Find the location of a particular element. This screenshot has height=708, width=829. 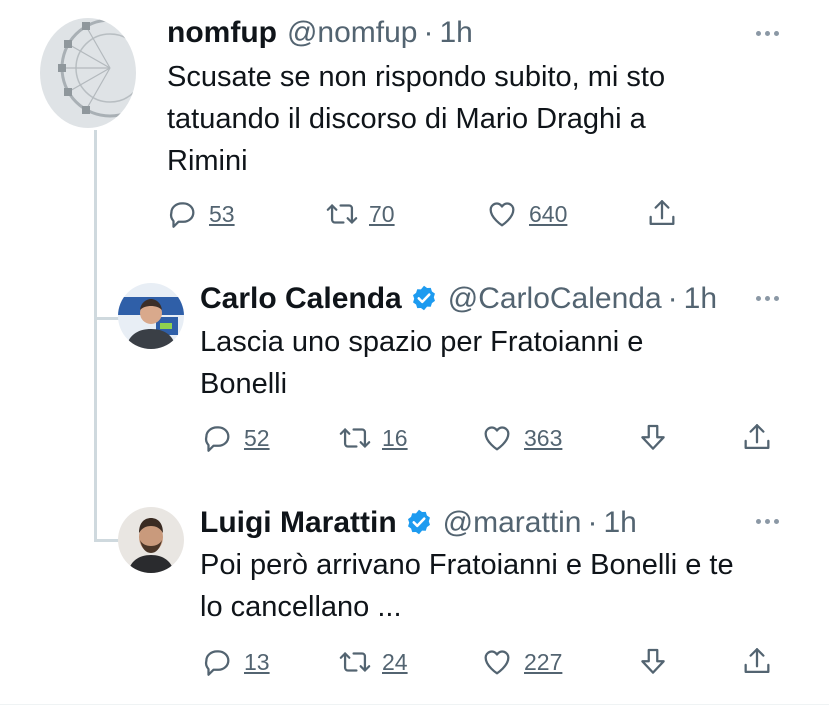

tweet-2-actions: 52 16 363 is located at coordinates (490, 438).